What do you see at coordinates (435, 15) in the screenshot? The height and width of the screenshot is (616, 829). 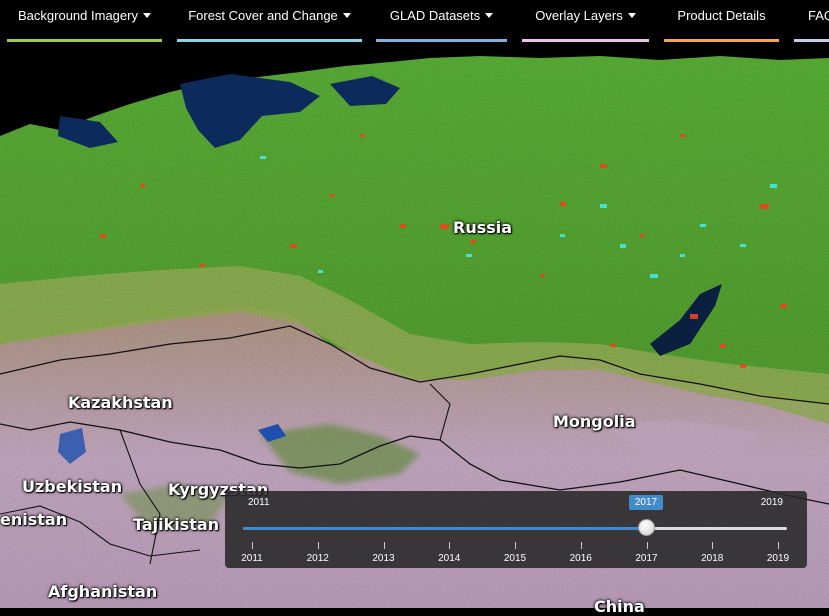 I see `nav-label: GLAD Datasets` at bounding box center [435, 15].